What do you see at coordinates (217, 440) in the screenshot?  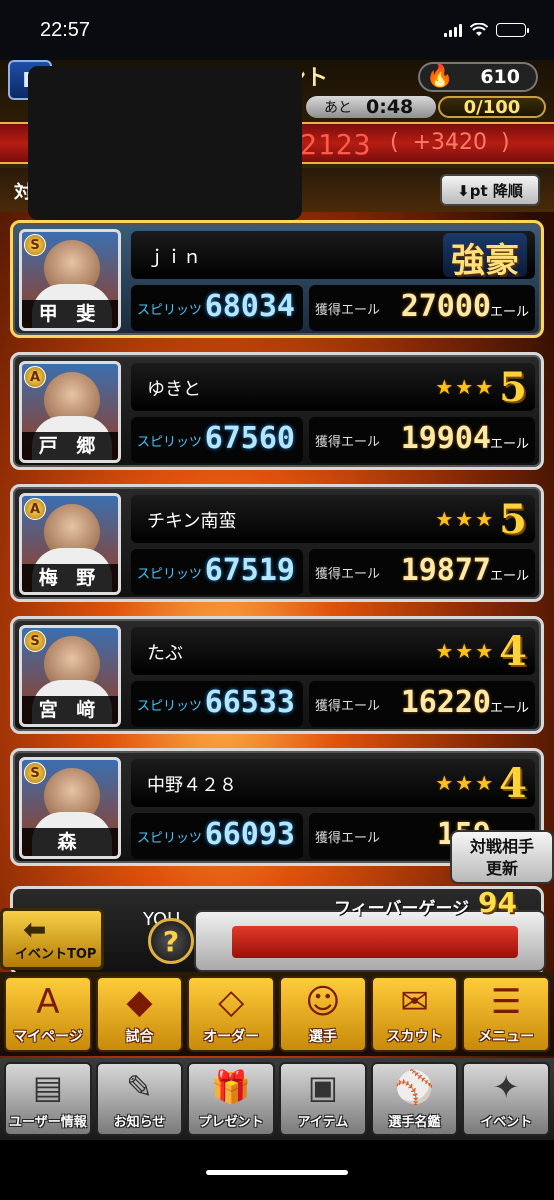 I see `spirit-box: スピリッツ 67560` at bounding box center [217, 440].